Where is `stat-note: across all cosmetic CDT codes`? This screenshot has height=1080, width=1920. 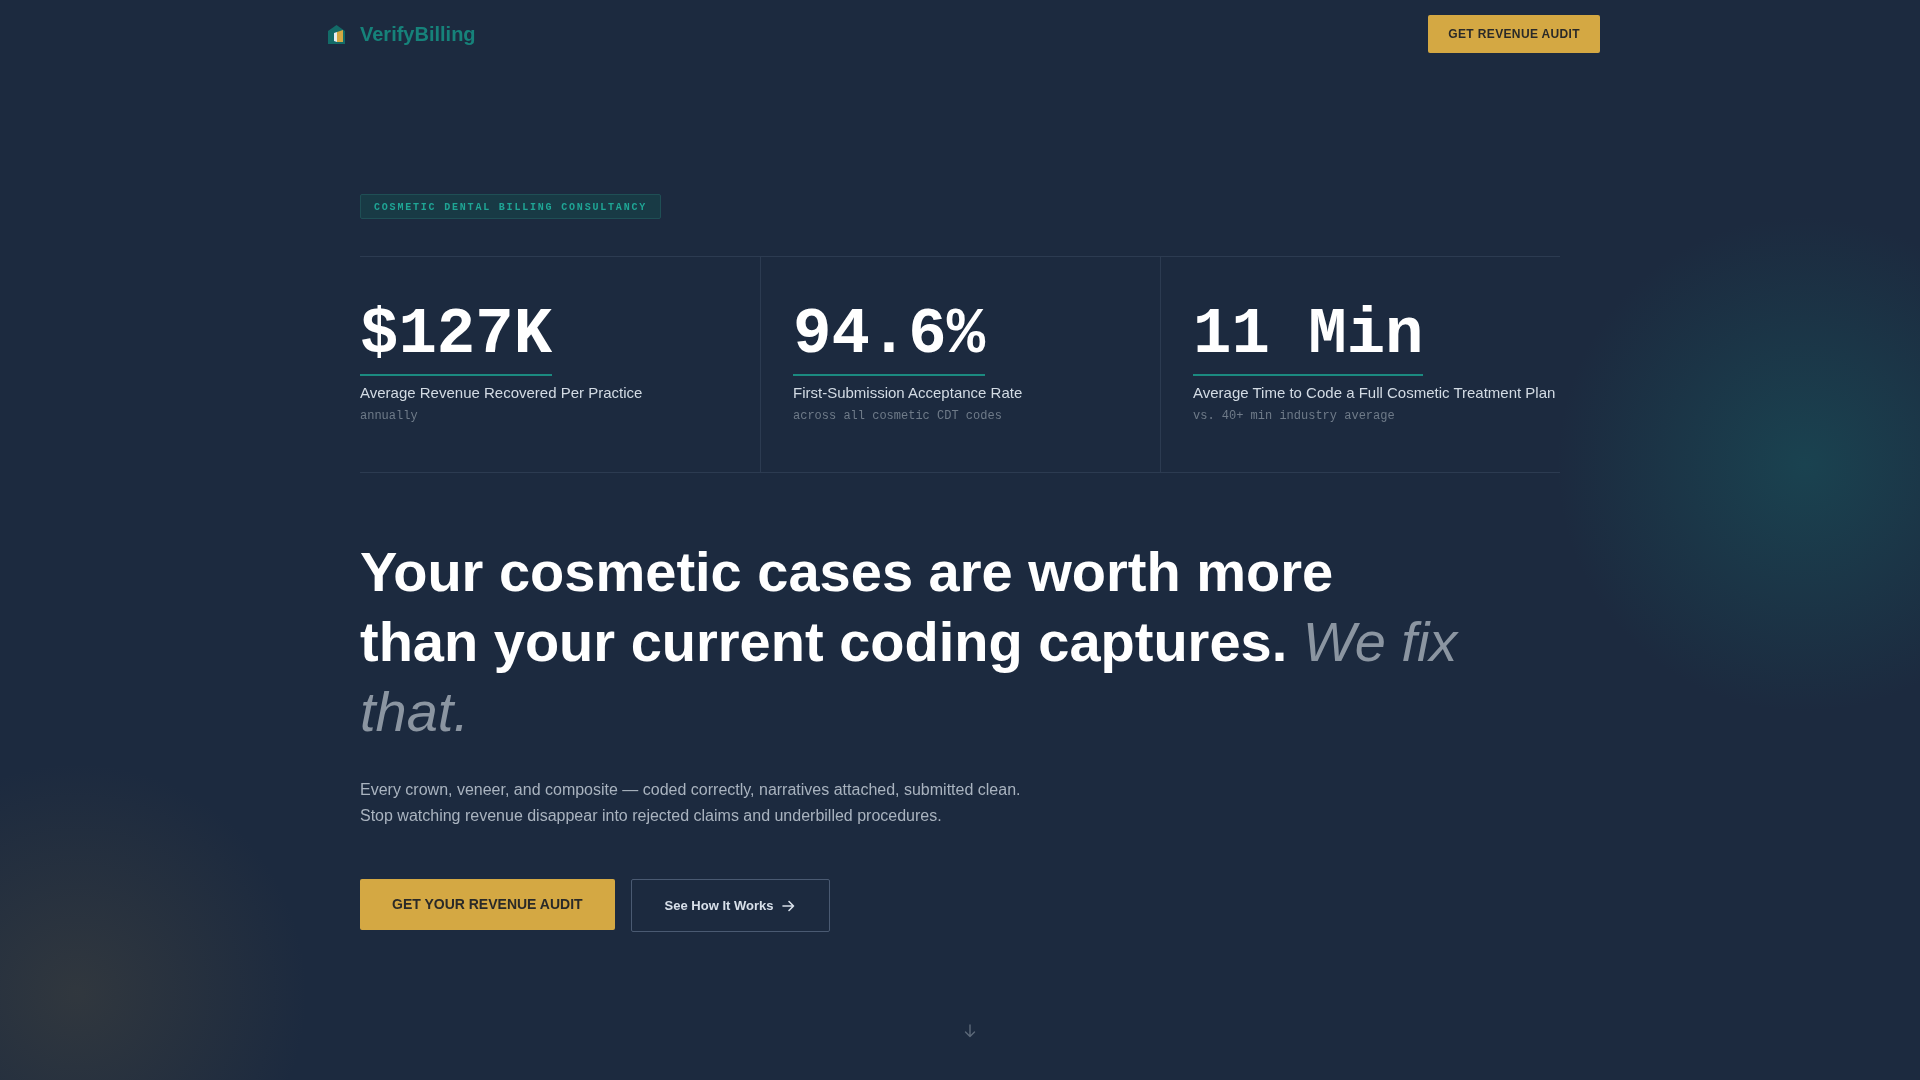
stat-note: across all cosmetic CDT codes is located at coordinates (898, 416).